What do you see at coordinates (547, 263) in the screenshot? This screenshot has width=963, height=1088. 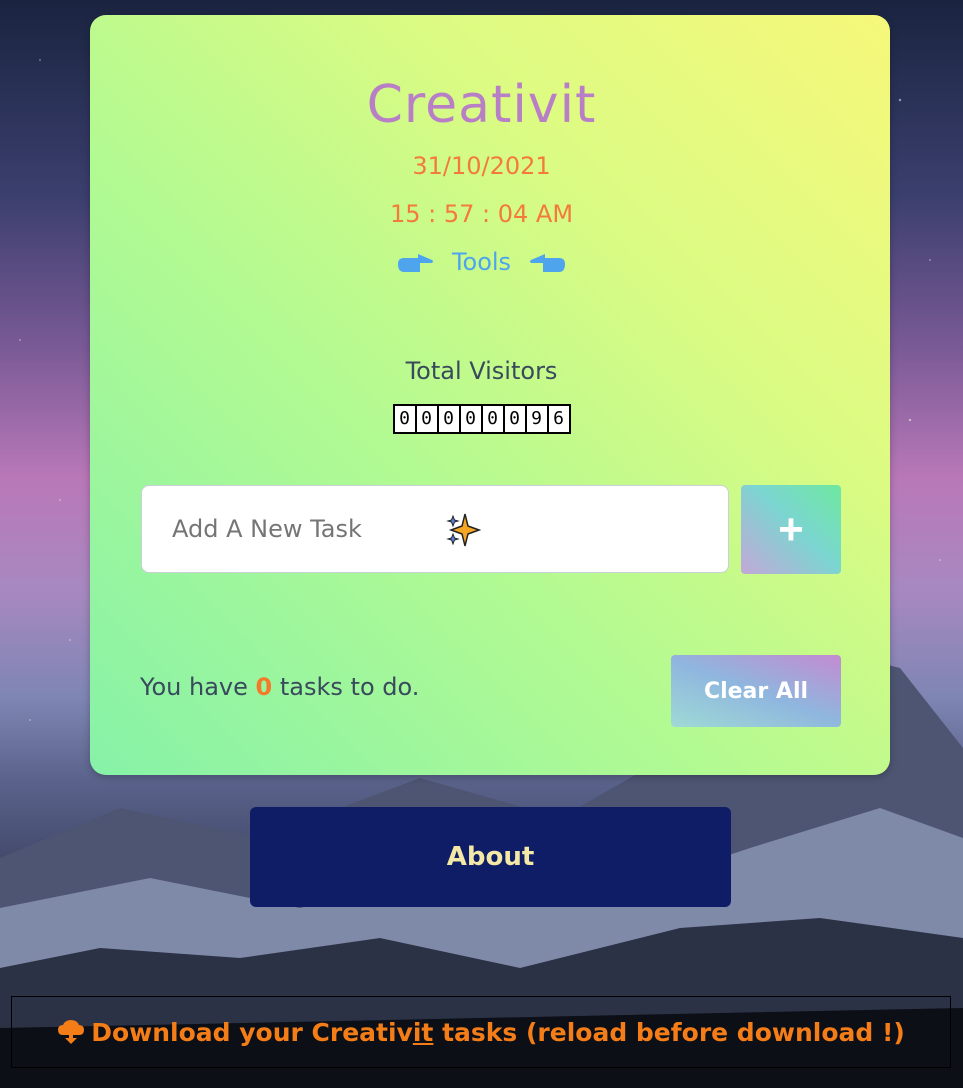 I see `pointing-left-hand-icon` at bounding box center [547, 263].